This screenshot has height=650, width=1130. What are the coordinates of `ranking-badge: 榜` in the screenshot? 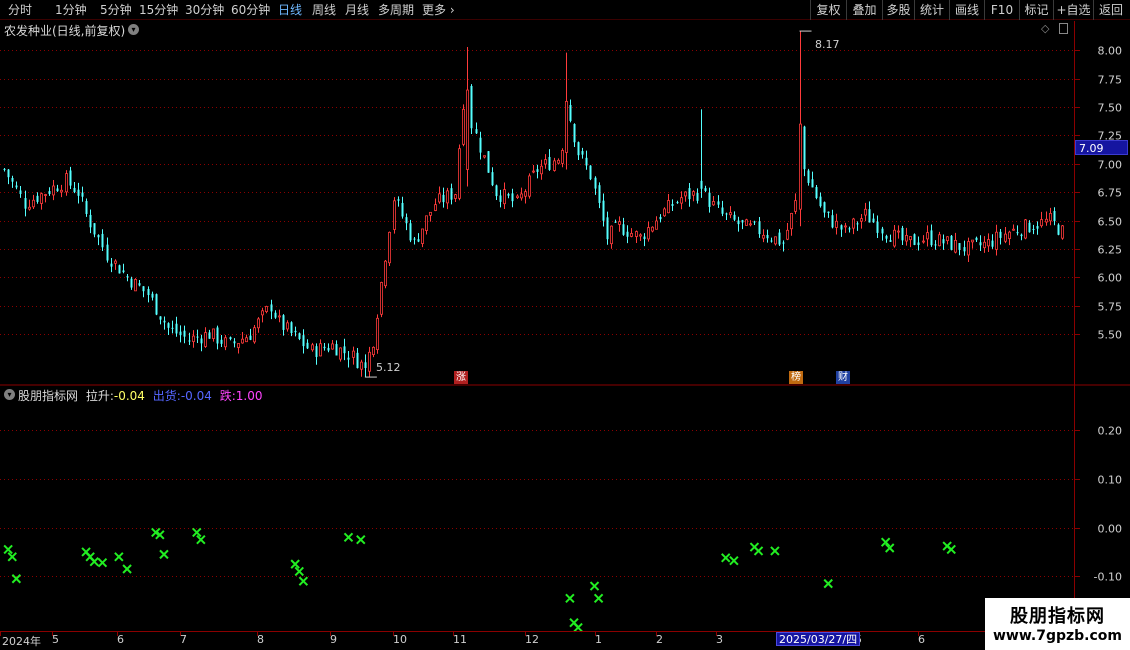 It's located at (796, 377).